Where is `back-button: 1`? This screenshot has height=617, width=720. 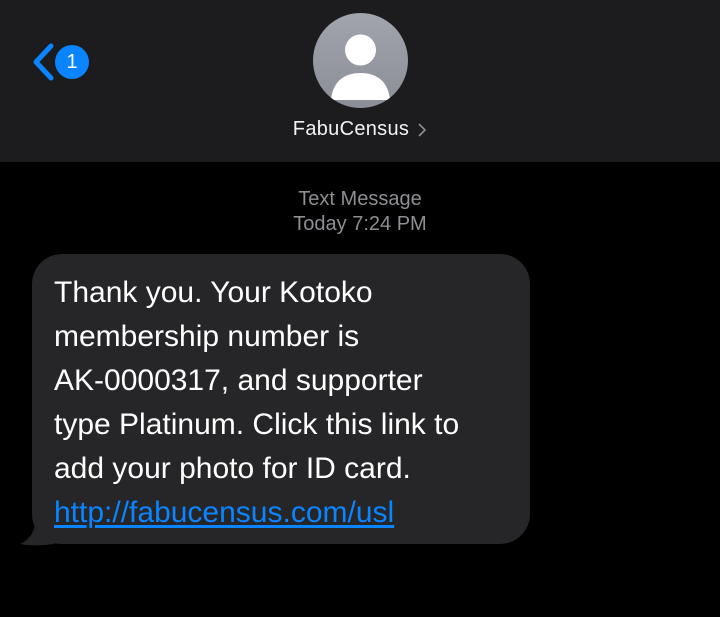 back-button: 1 is located at coordinates (59, 62).